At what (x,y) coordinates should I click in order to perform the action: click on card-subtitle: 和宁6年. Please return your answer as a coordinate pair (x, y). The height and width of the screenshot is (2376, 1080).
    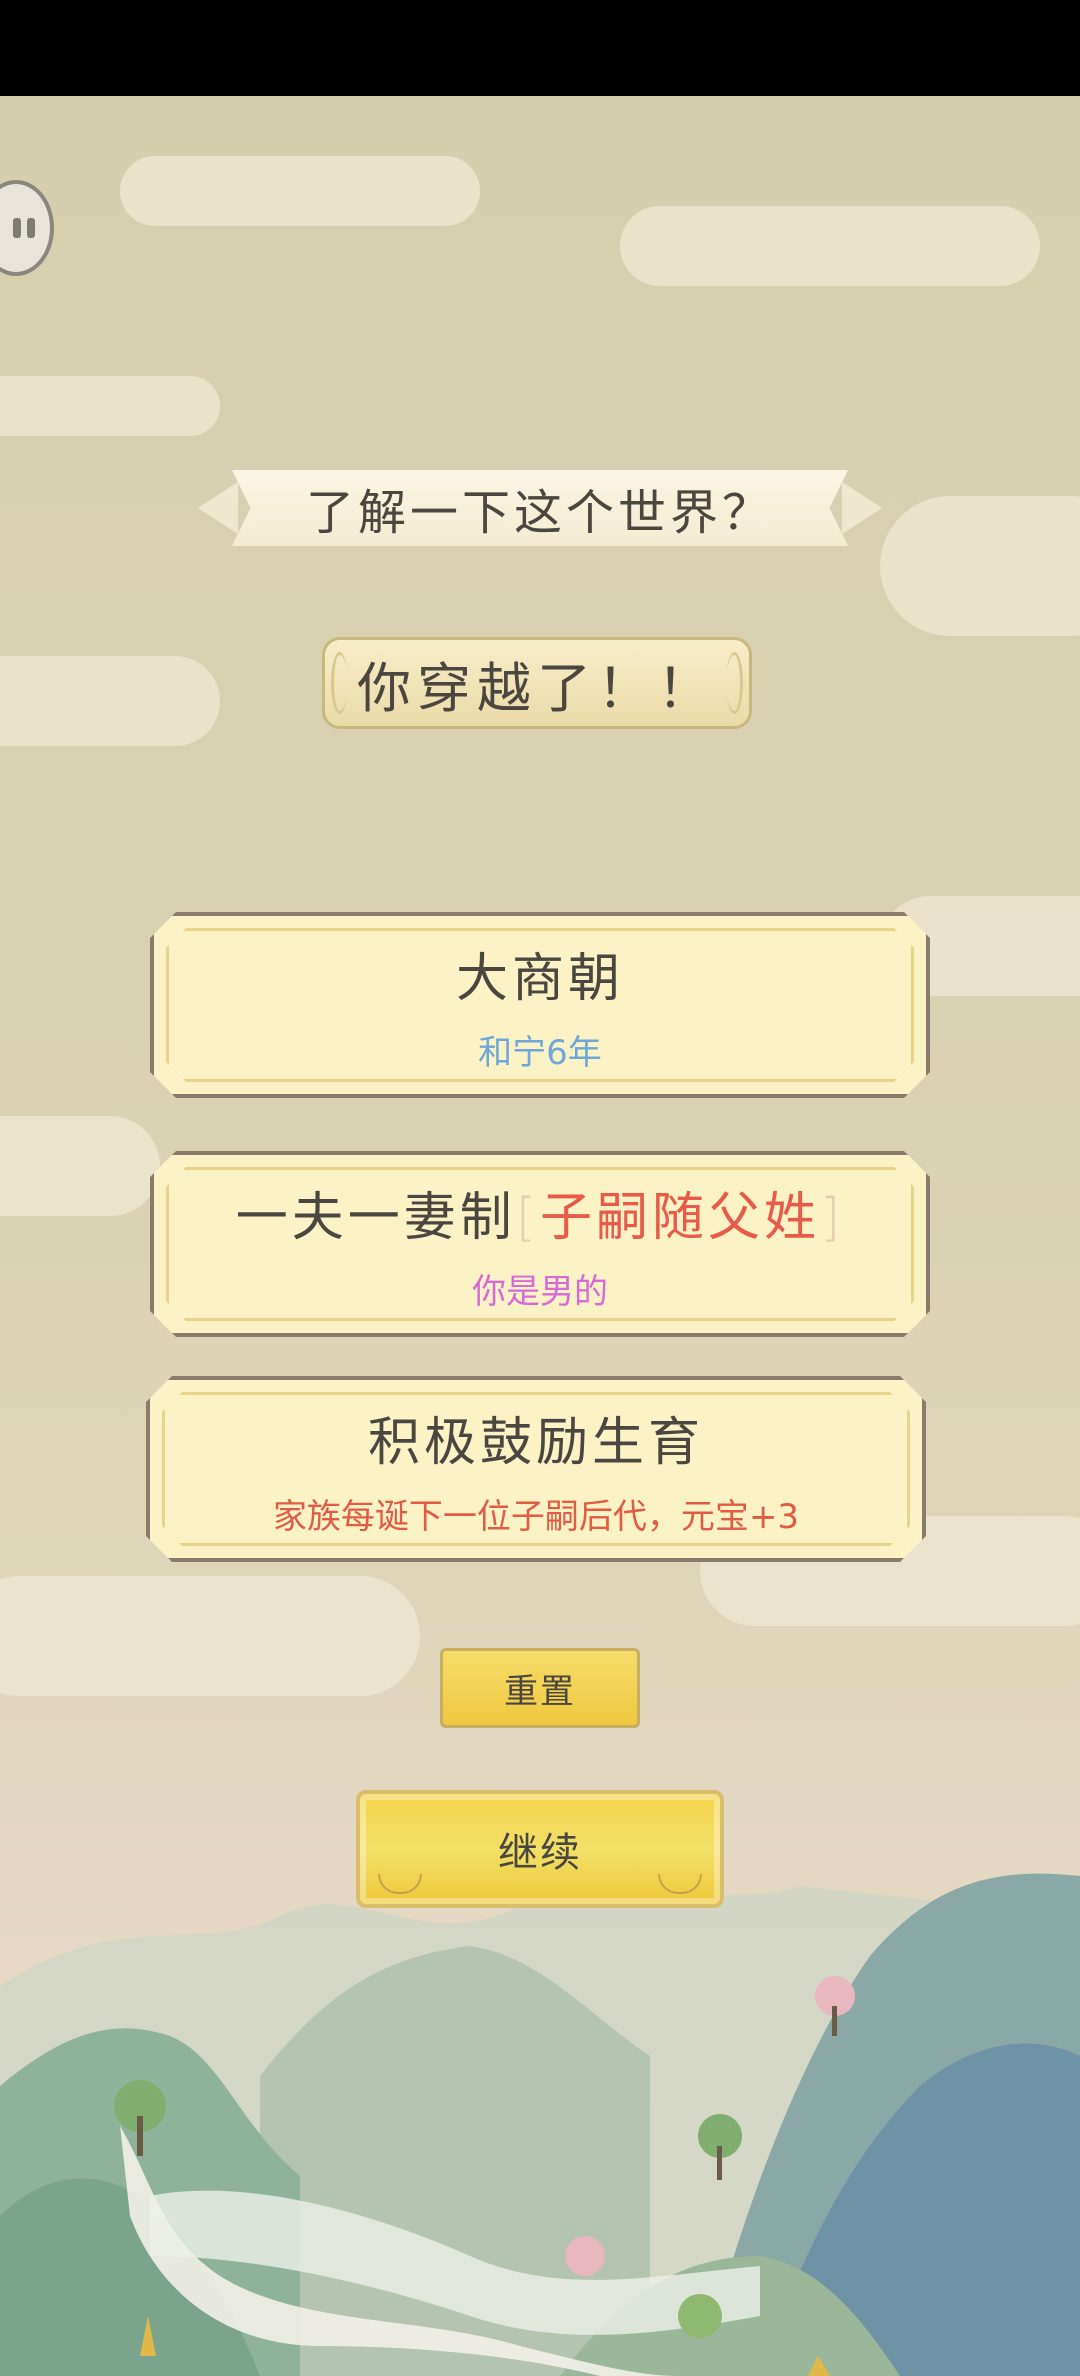
    Looking at the image, I should click on (540, 1053).